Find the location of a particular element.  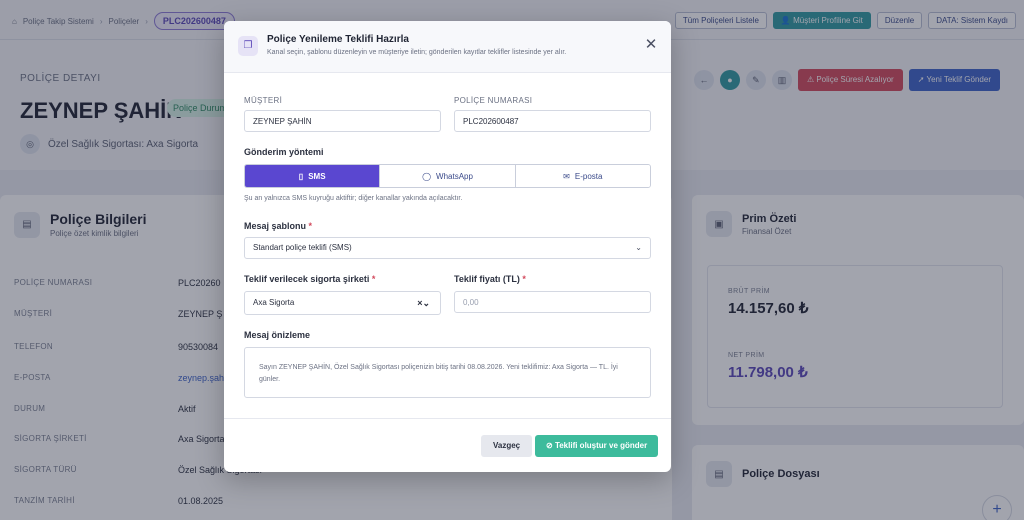

clear-icon: ×⌄ is located at coordinates (423, 303).